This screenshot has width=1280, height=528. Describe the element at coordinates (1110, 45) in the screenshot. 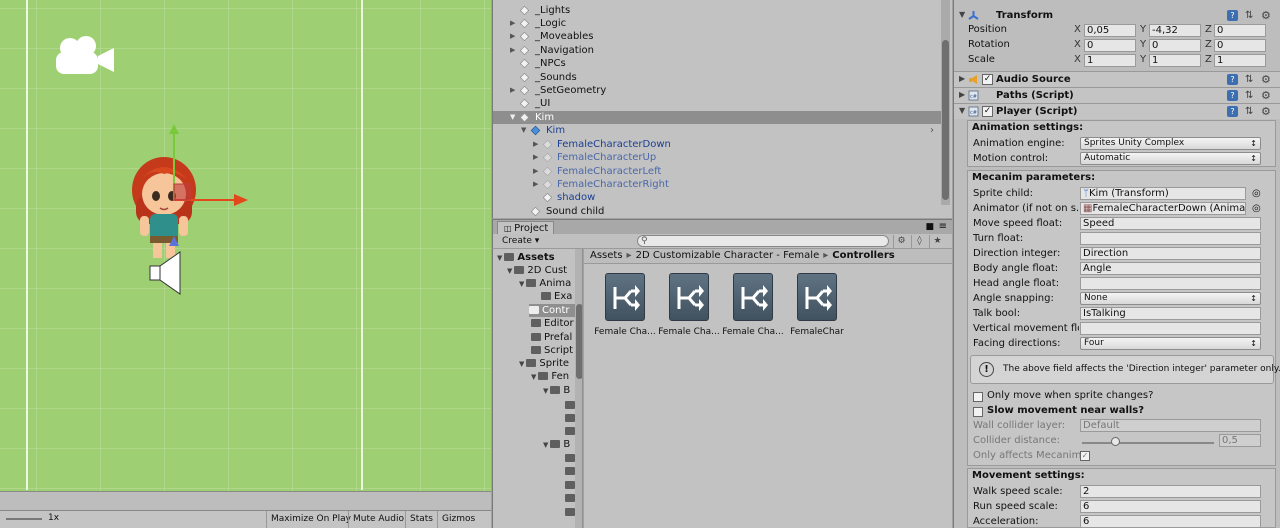

I see `rotation-x-field: 0` at that location.